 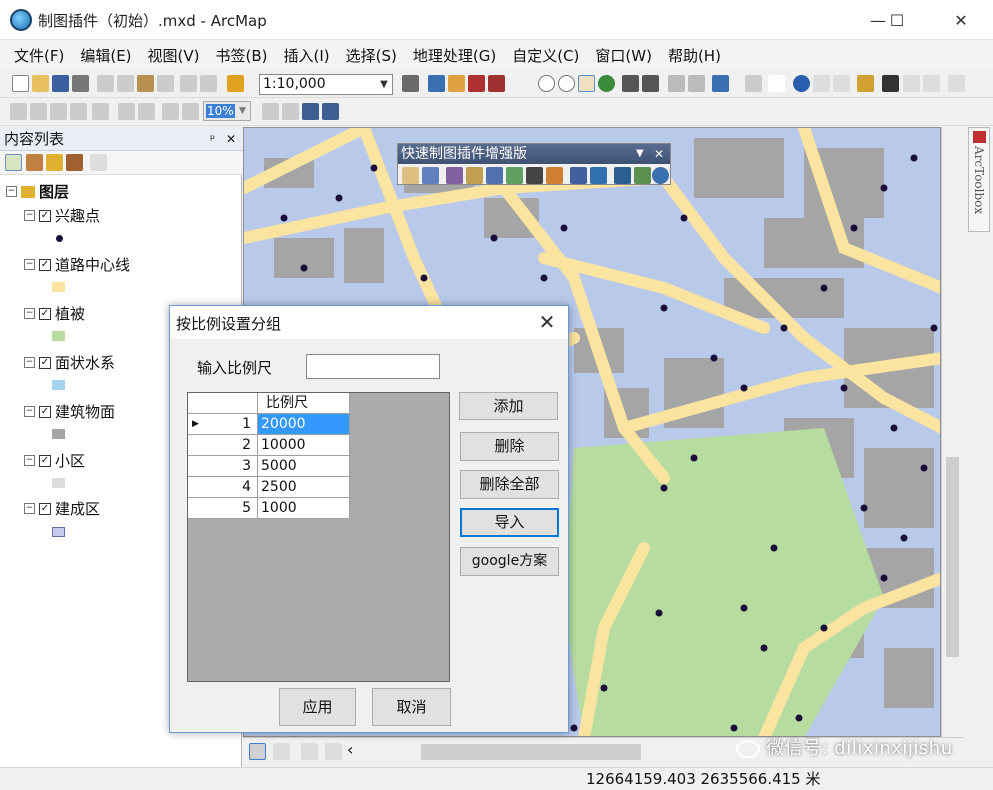 I want to click on refresh-icon, so click(x=309, y=751).